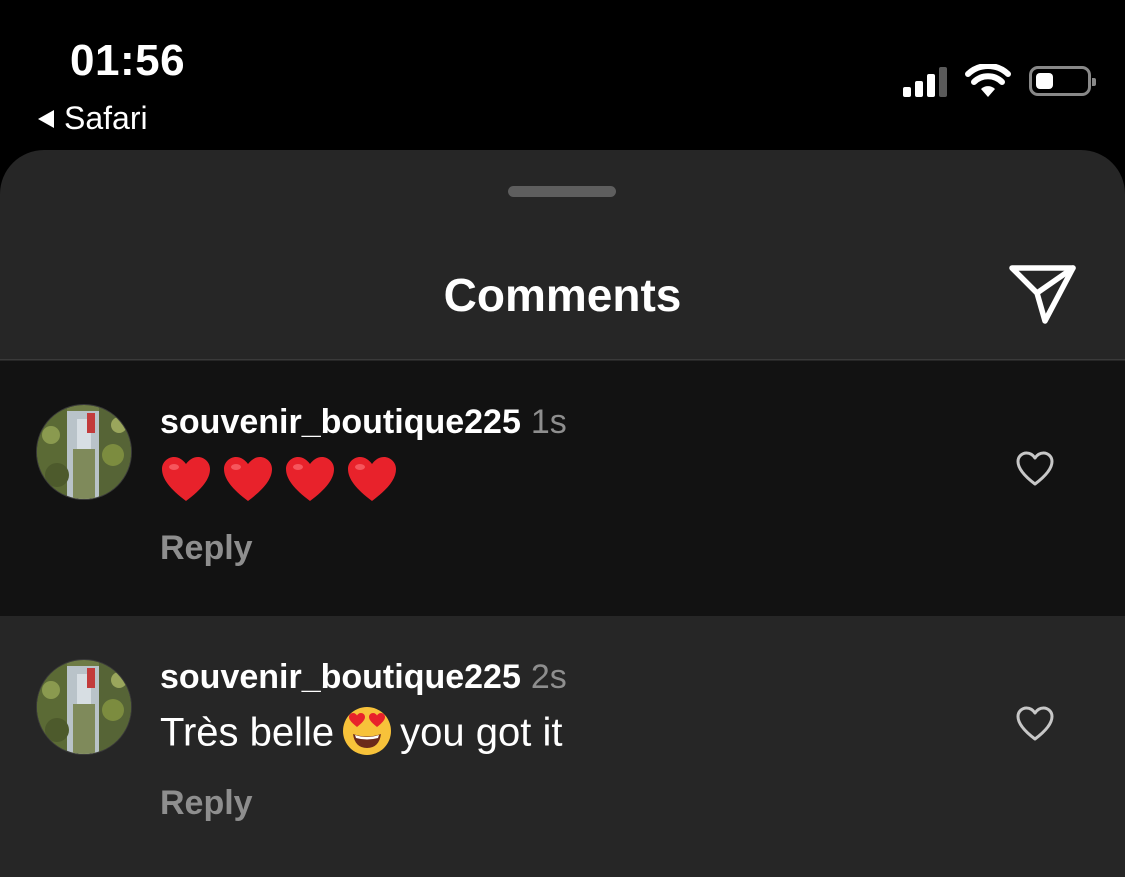  Describe the element at coordinates (988, 80) in the screenshot. I see `wifi-icon` at that location.